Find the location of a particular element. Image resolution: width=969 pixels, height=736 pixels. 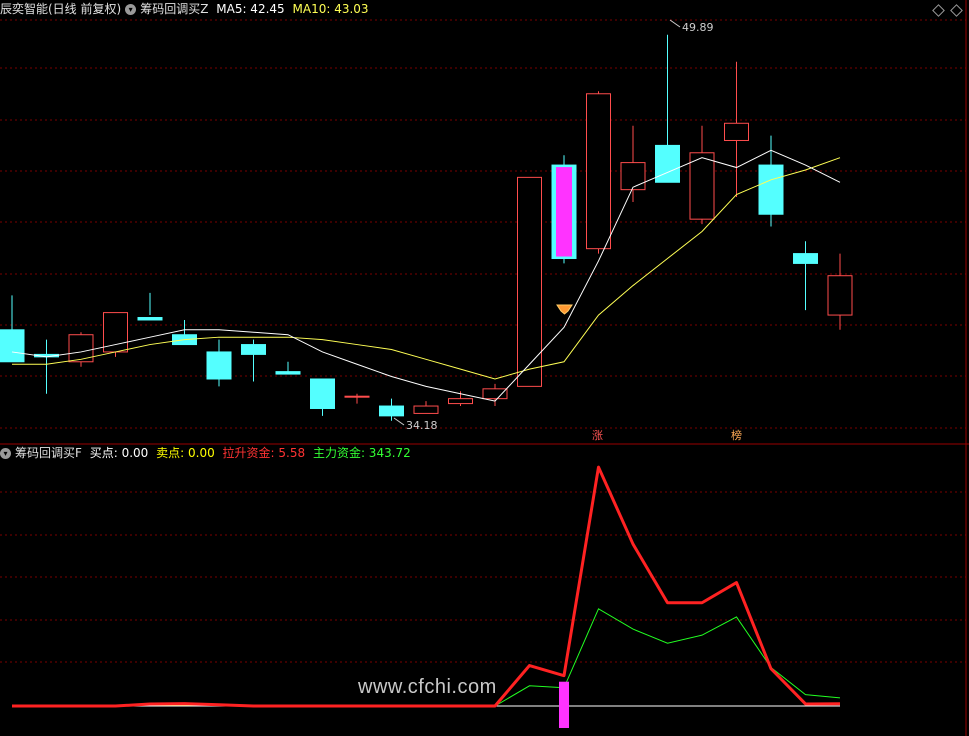

buy-signal-bar is located at coordinates (564, 704).